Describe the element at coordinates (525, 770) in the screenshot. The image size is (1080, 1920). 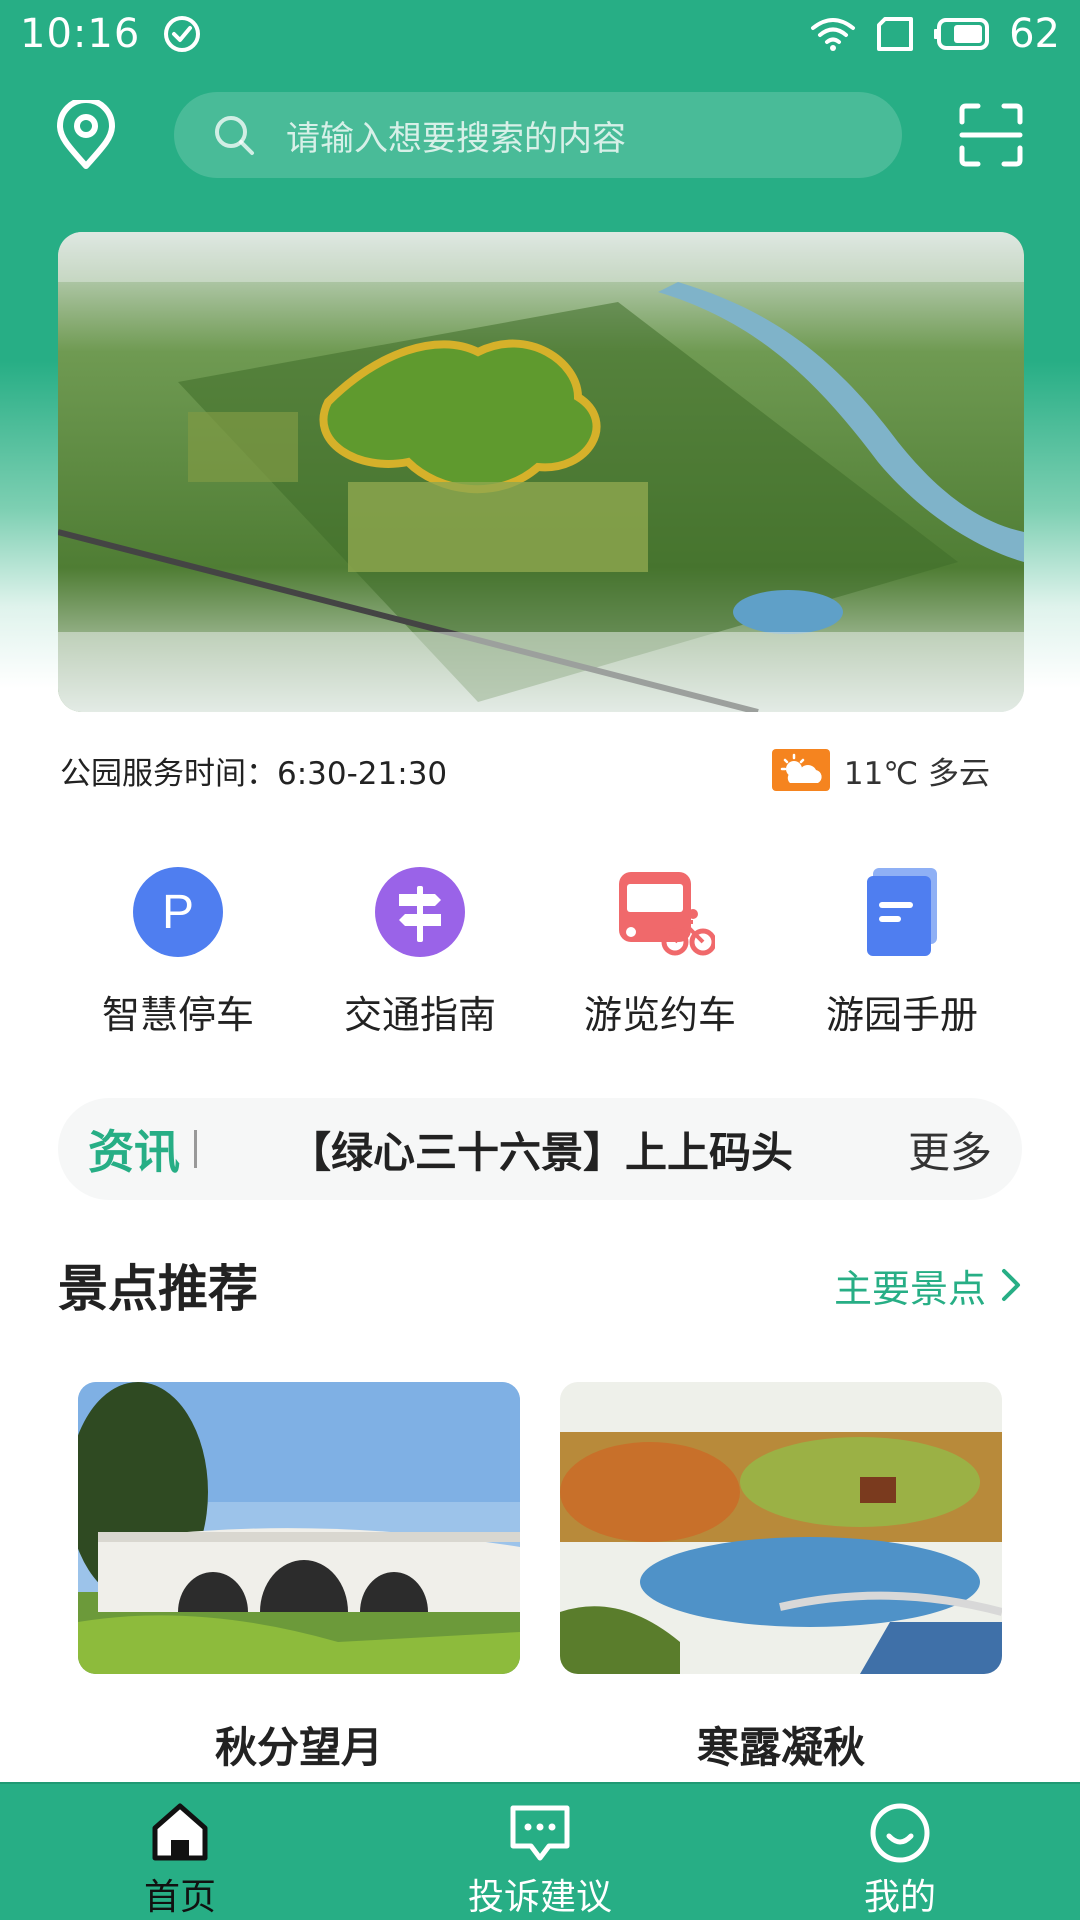
I see `service-info-row: 公园服务时间：6:30-21:30 11℃ 多云` at that location.